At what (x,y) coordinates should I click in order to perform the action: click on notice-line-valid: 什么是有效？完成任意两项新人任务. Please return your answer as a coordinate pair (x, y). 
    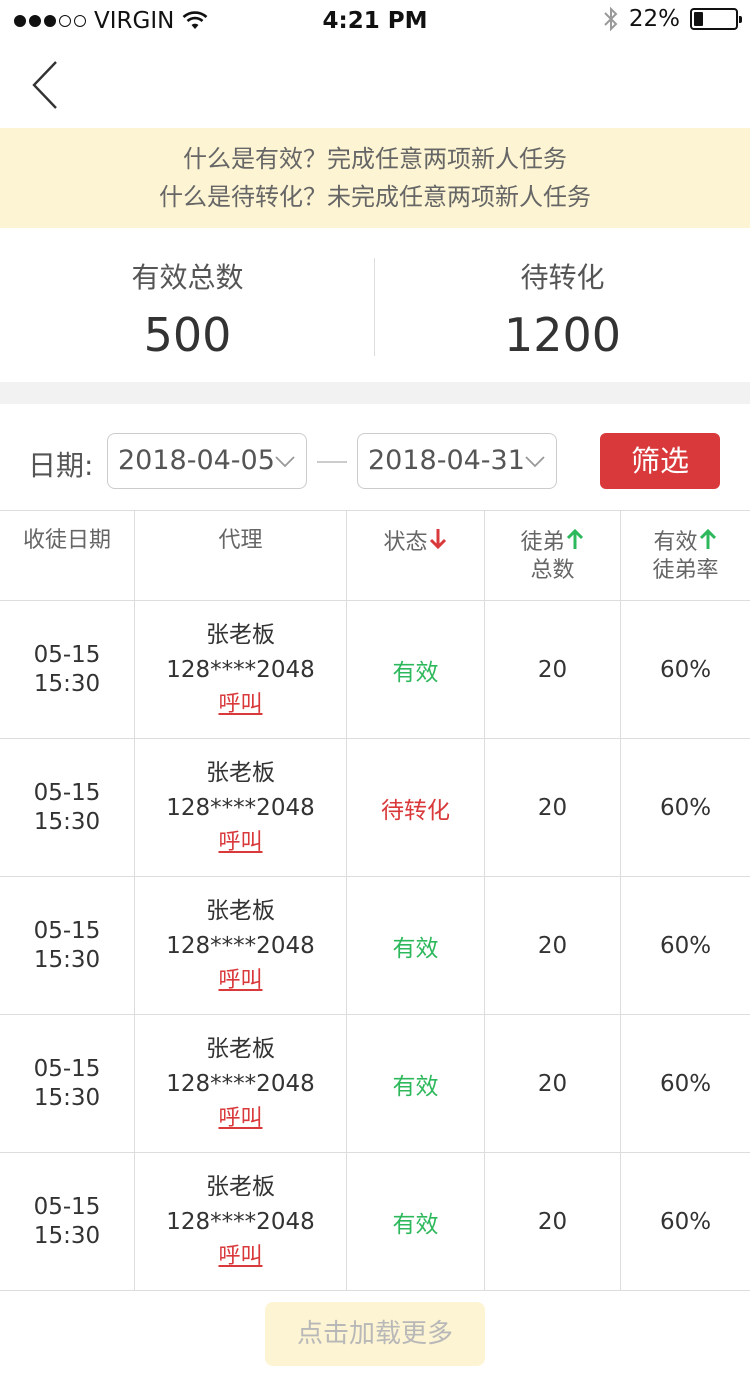
    Looking at the image, I should click on (375, 159).